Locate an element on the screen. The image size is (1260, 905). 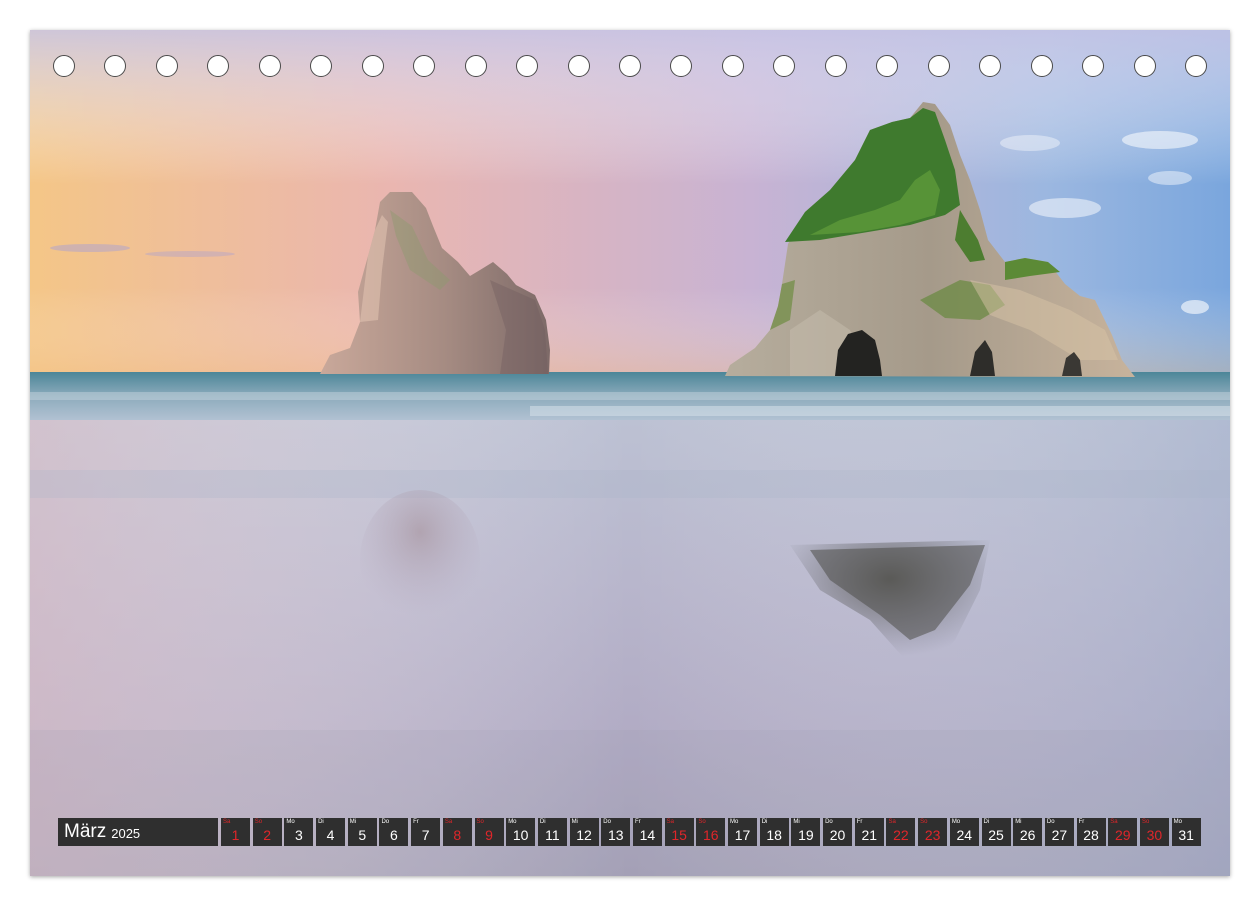
day-number: 6 is located at coordinates (394, 835).